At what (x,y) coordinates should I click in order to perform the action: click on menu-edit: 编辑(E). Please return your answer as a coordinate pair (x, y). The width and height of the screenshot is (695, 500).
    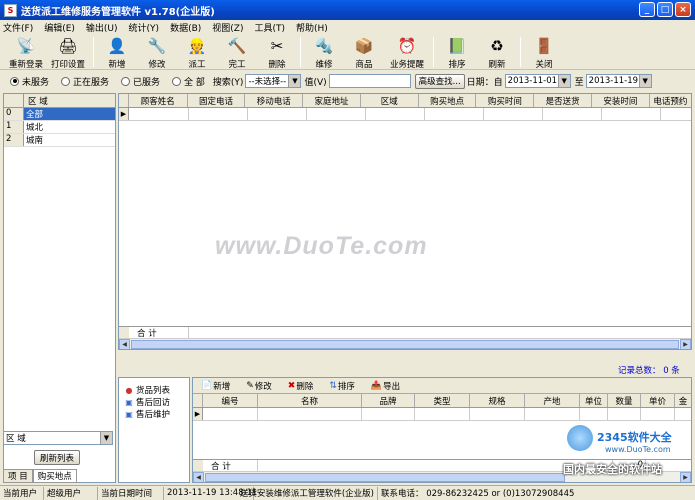
    Looking at the image, I should click on (59, 27).